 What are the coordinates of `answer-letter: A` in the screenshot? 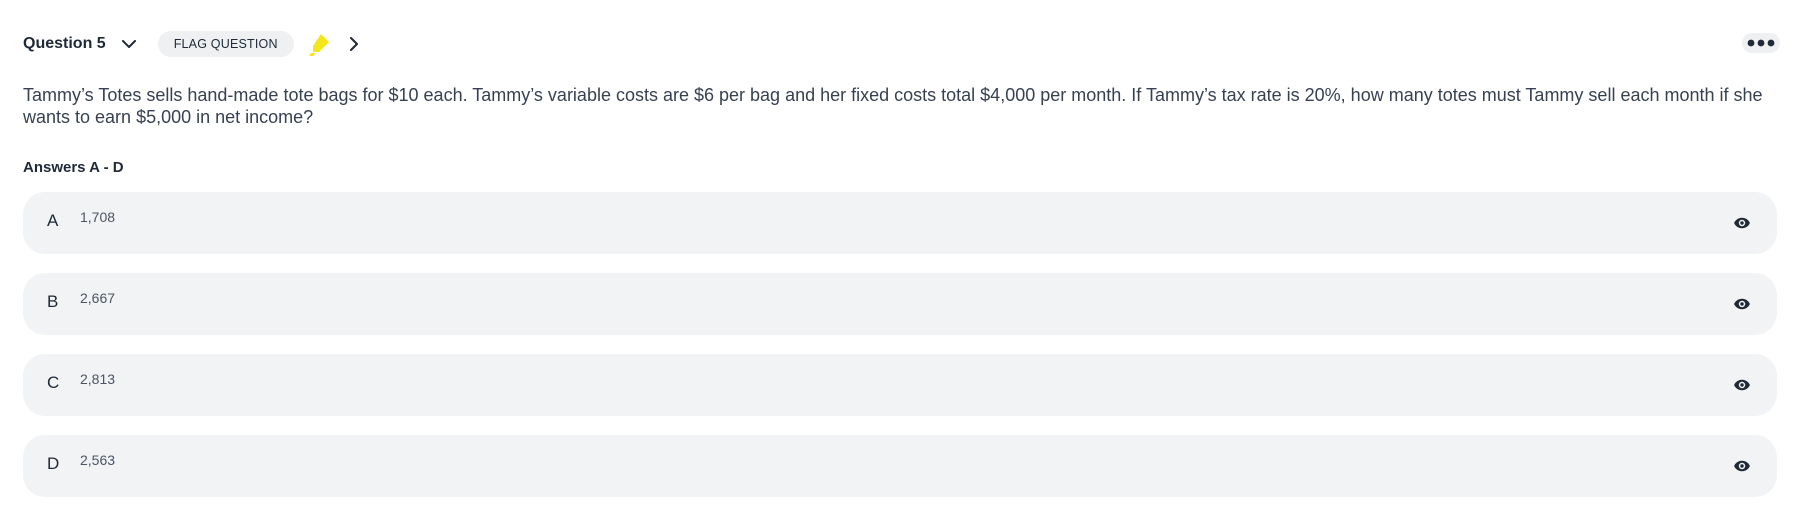 It's located at (53, 220).